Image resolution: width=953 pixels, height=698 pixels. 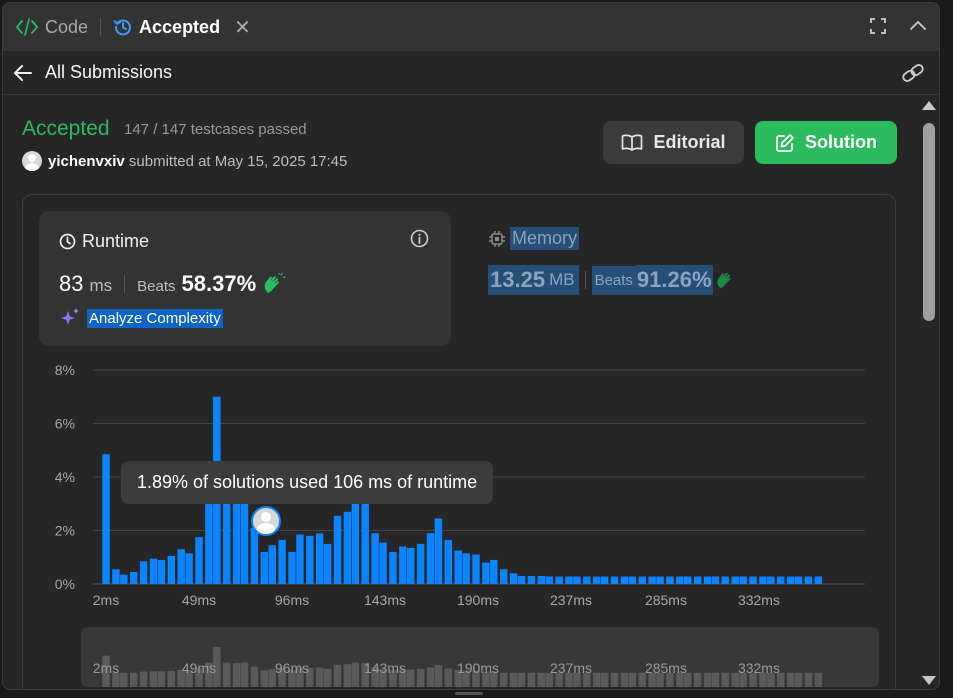 What do you see at coordinates (23, 73) in the screenshot?
I see `arrow-left-icon` at bounding box center [23, 73].